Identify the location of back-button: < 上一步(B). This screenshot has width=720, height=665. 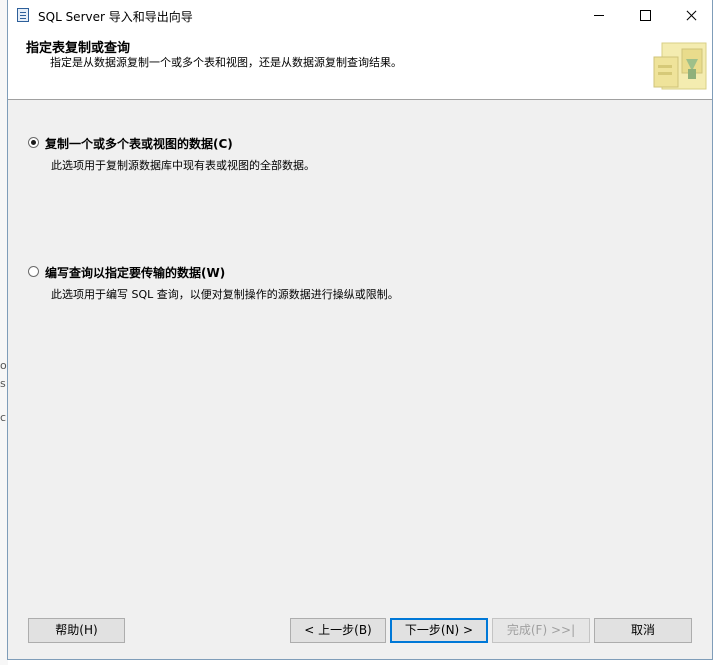
(338, 630).